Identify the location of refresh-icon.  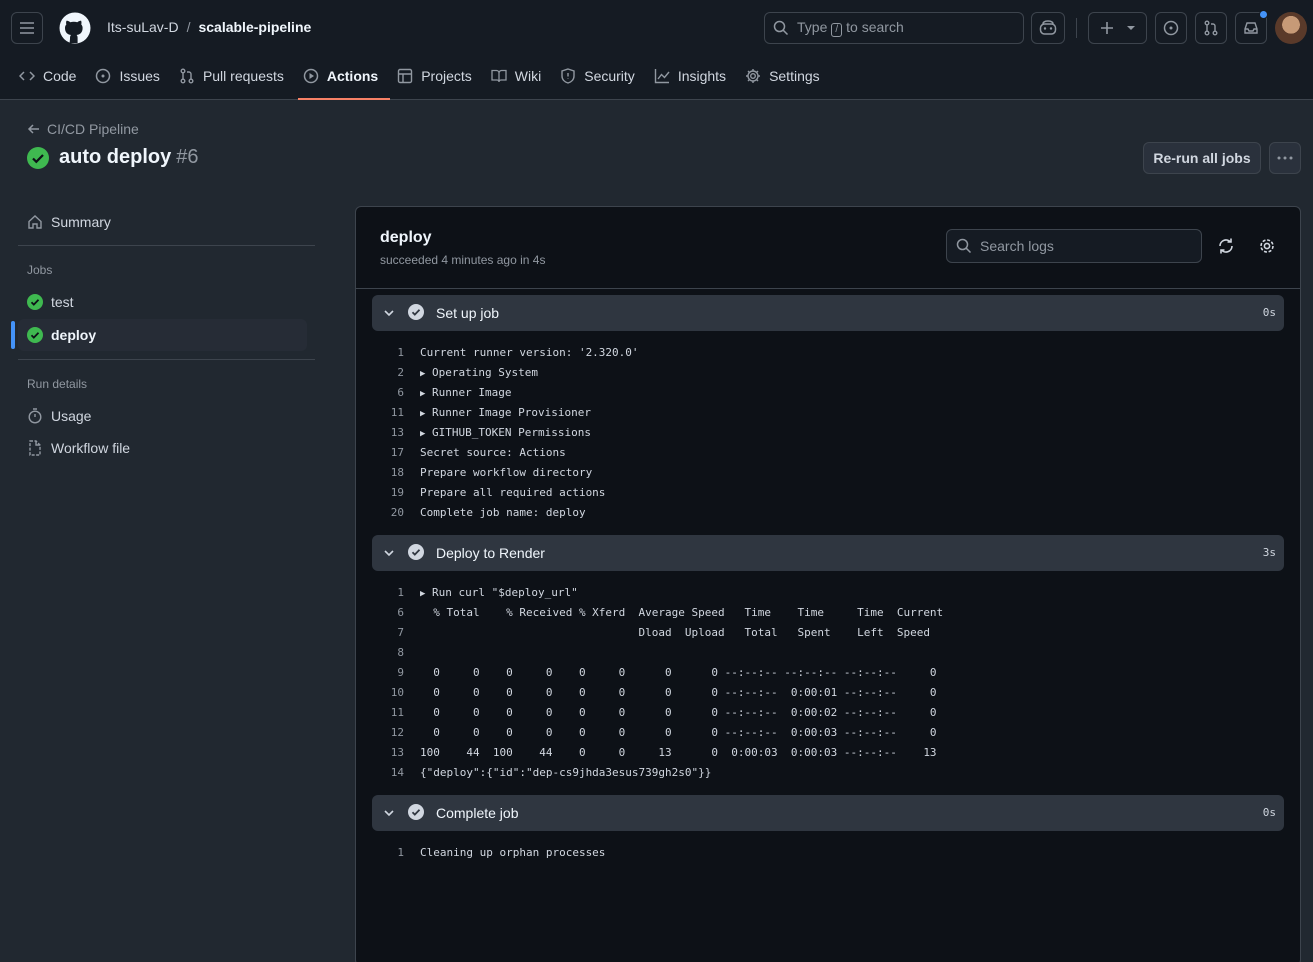
(1226, 246).